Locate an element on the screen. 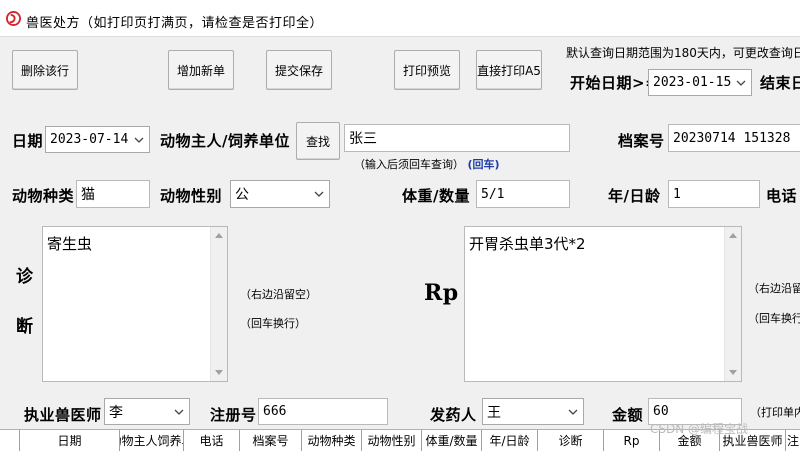 The image size is (800, 451). age-input: 1 is located at coordinates (714, 194).